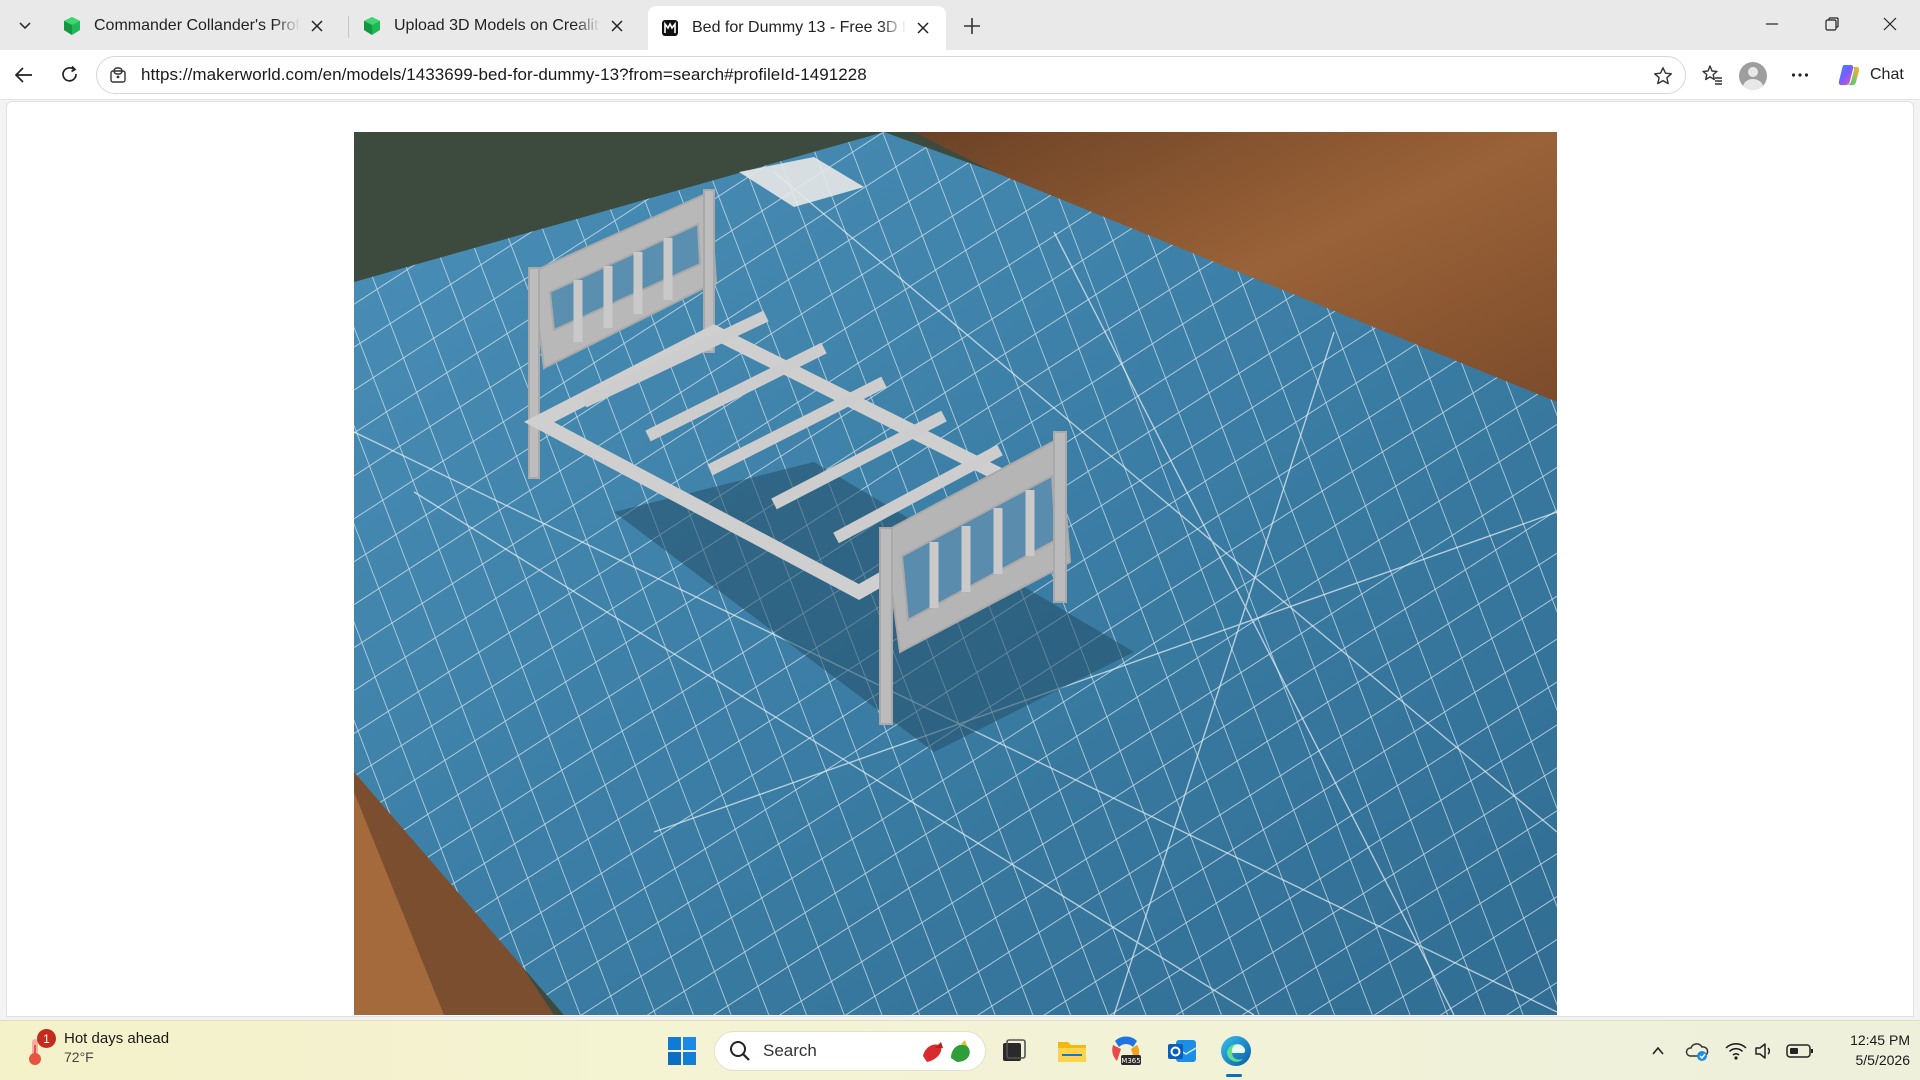 The image size is (1920, 1080). Describe the element at coordinates (1800, 1051) in the screenshot. I see `battery-icon` at that location.